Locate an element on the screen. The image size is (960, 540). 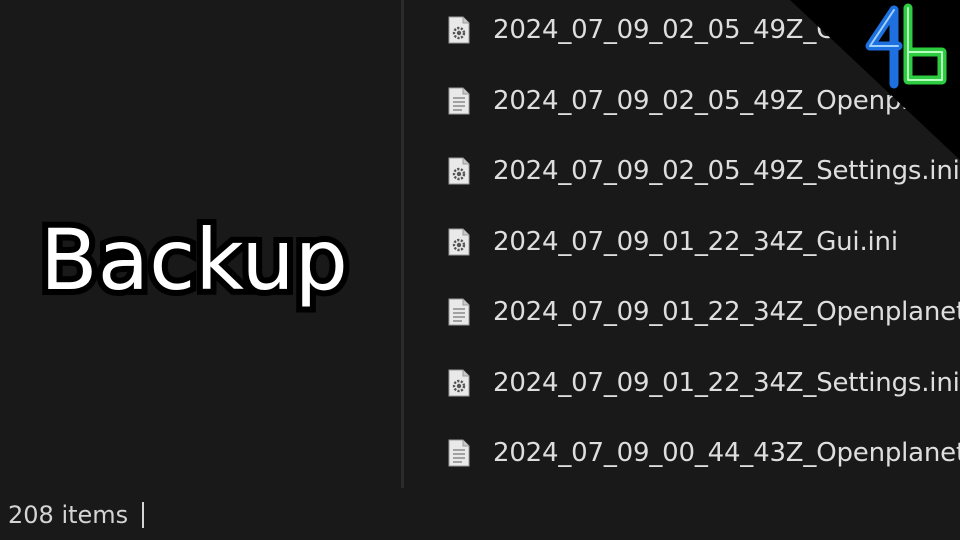
status-separator is located at coordinates (143, 515).